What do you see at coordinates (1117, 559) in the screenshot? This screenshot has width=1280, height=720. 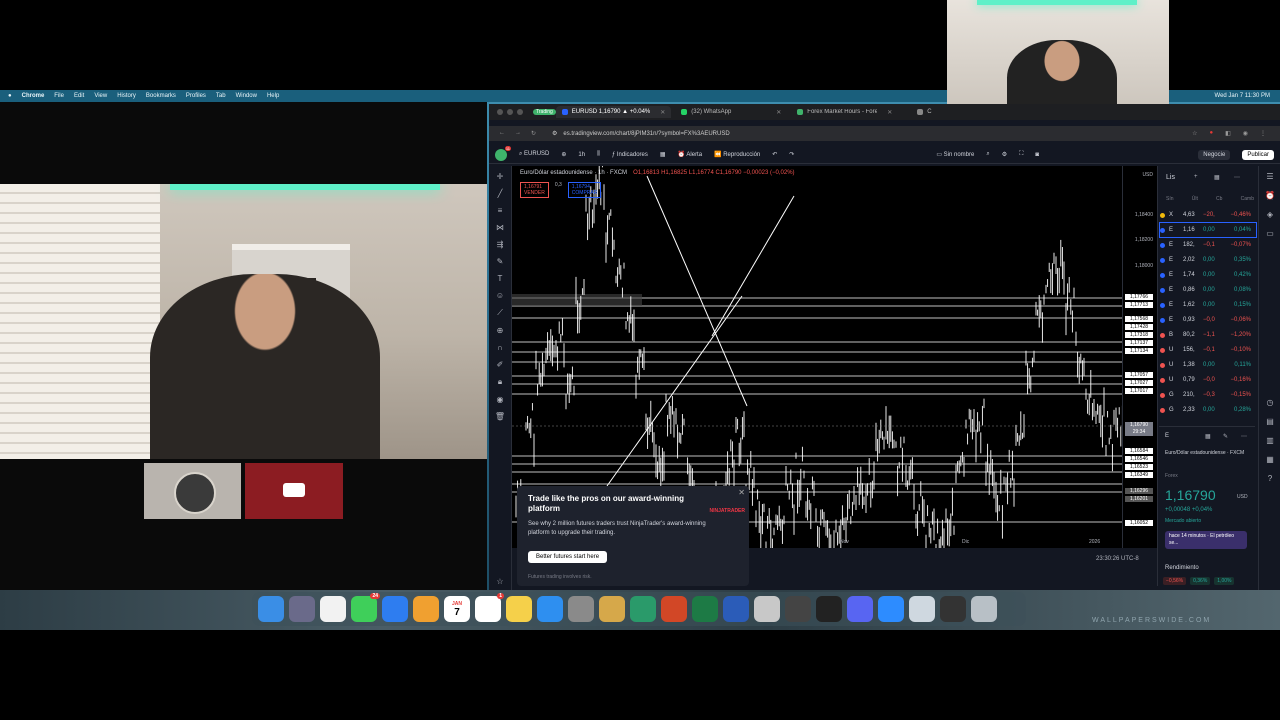 I see `utc-clock: 23:30:26 UTC-8` at bounding box center [1117, 559].